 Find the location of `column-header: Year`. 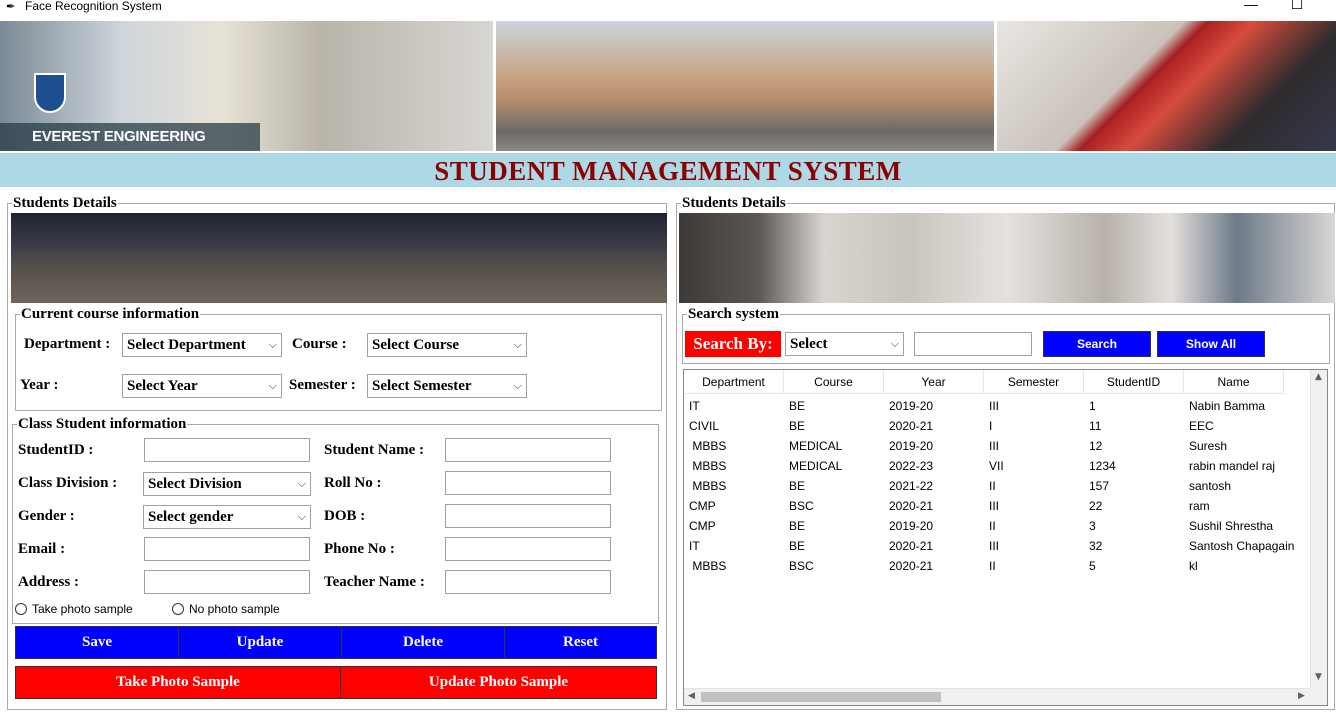

column-header: Year is located at coordinates (934, 382).